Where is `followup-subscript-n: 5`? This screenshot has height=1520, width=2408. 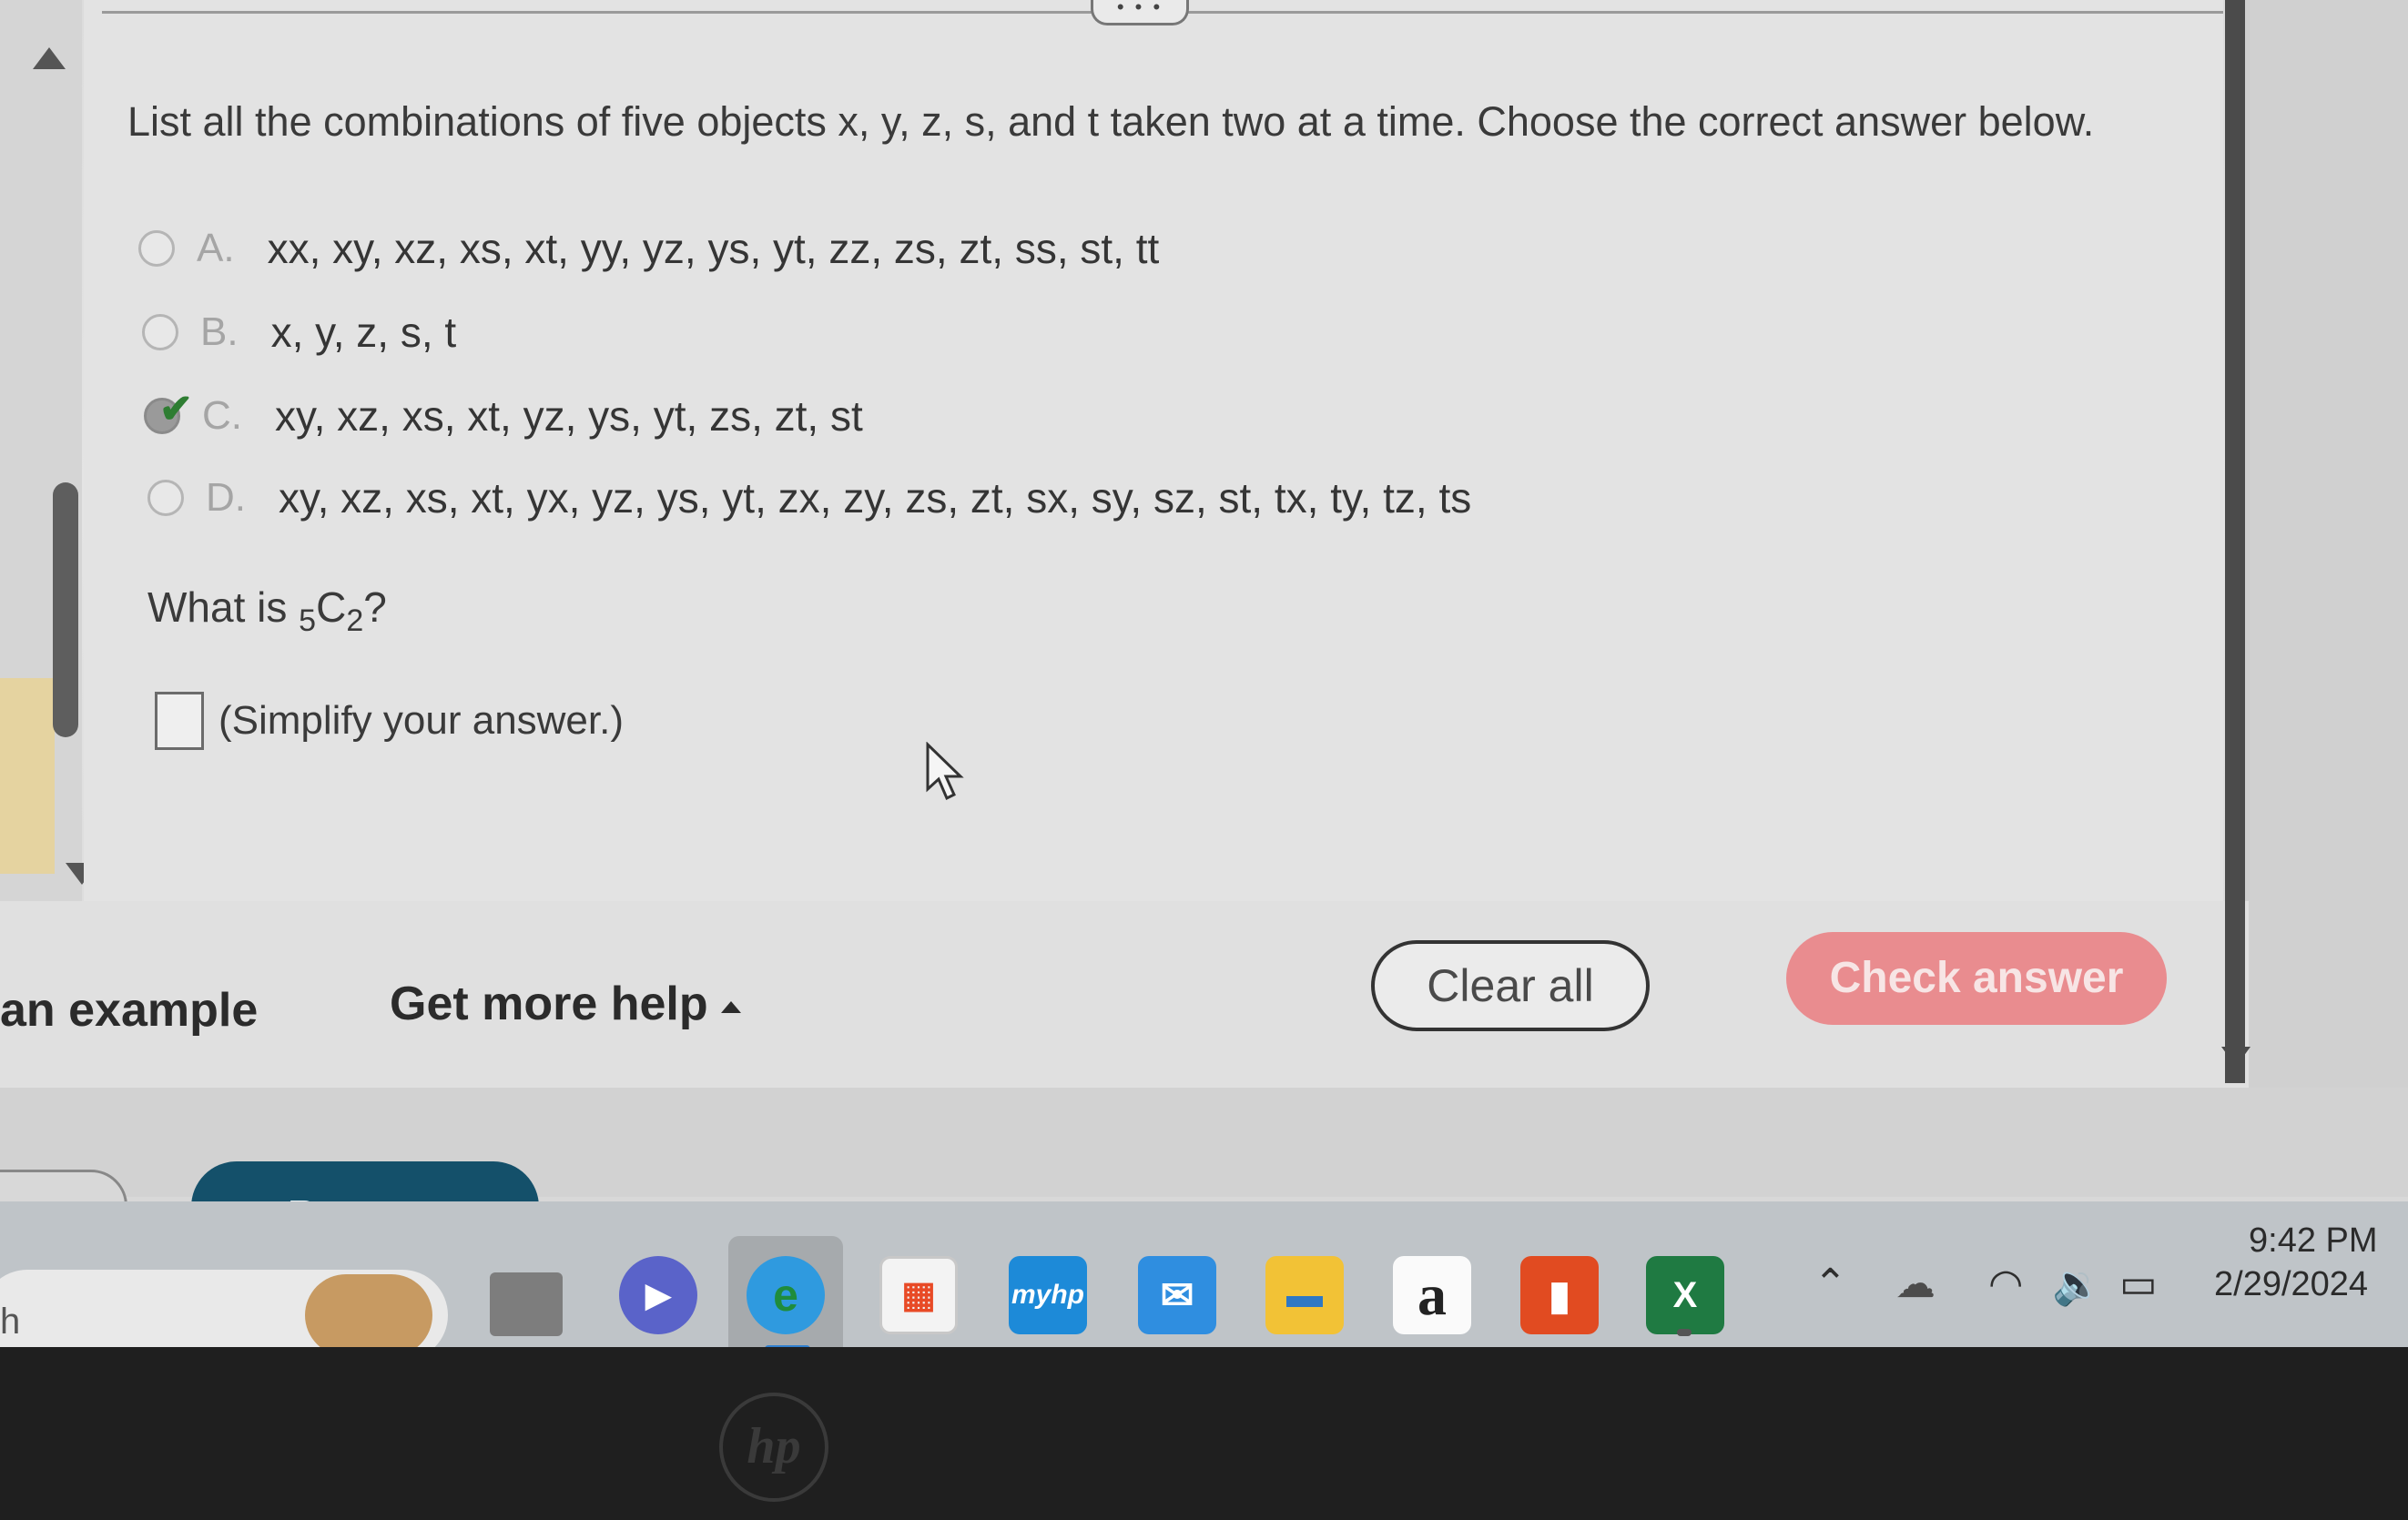
followup-subscript-n: 5 is located at coordinates (308, 621).